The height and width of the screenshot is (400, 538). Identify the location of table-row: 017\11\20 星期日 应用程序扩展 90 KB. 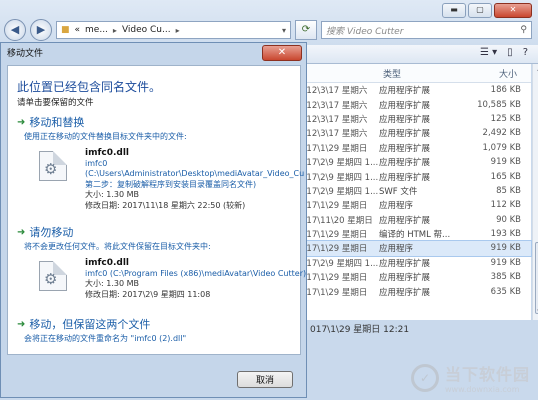
(416, 220).